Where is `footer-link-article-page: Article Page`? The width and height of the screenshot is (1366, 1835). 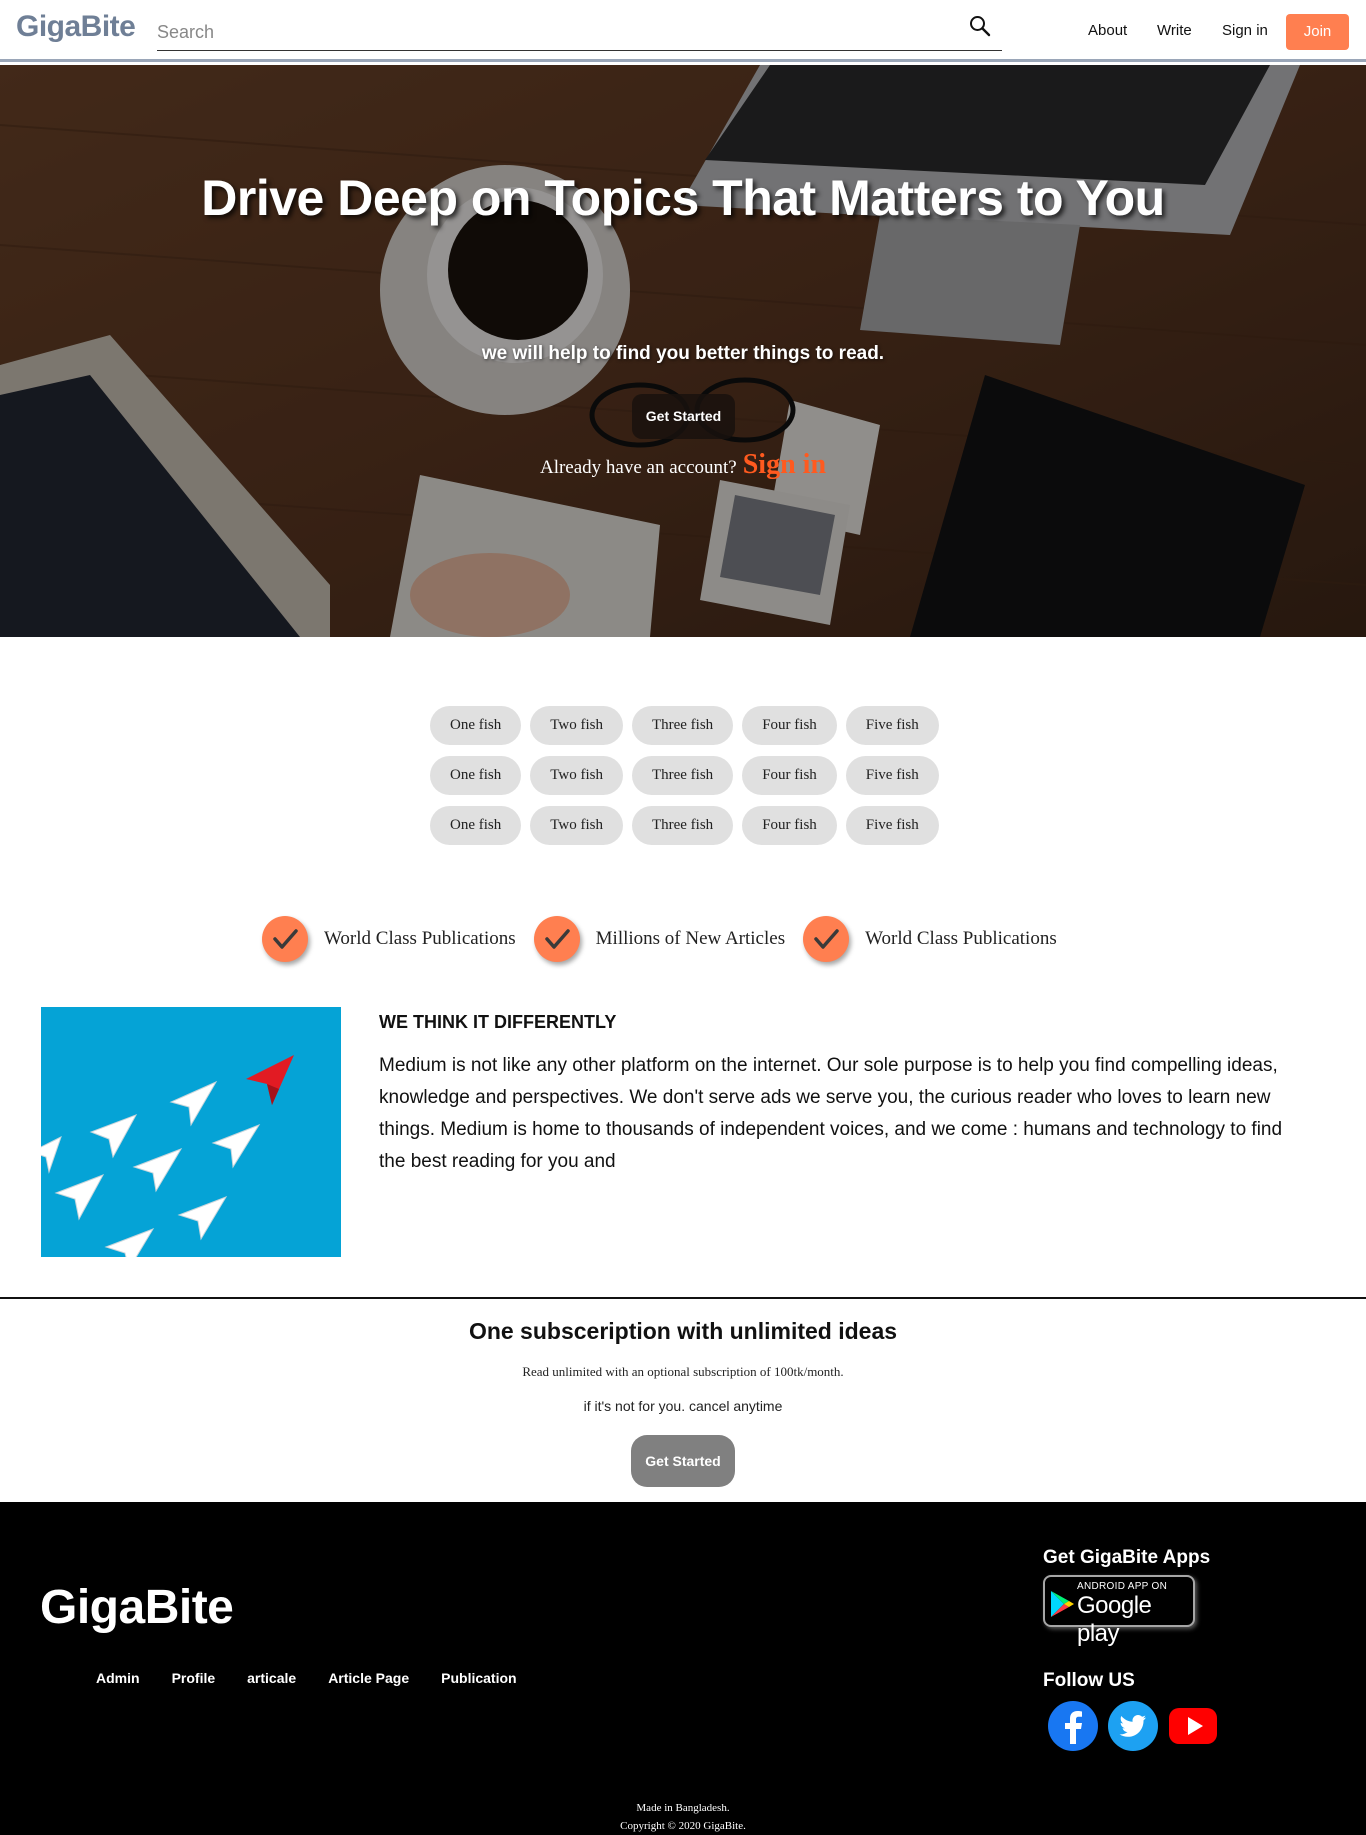
footer-link-article-page: Article Page is located at coordinates (368, 1678).